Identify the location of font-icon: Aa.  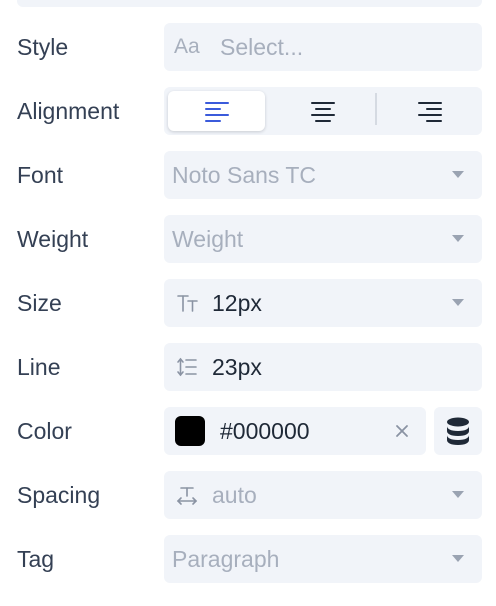
(187, 46).